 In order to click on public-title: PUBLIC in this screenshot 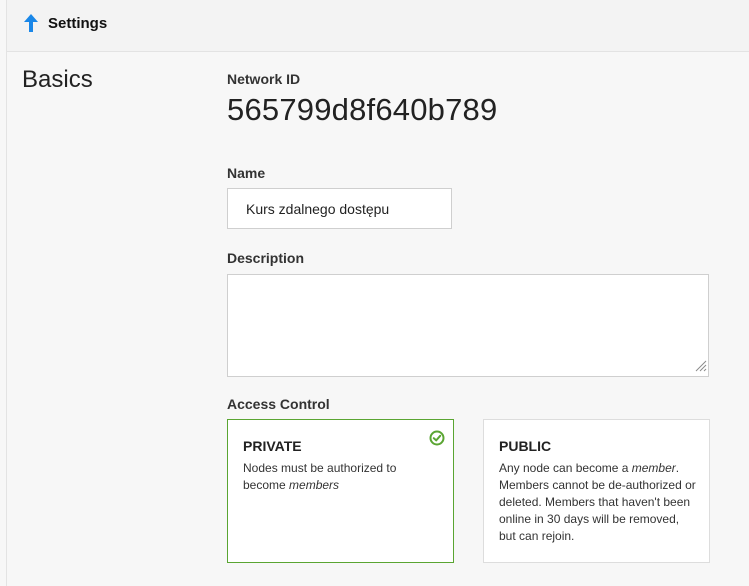, I will do `click(525, 446)`.